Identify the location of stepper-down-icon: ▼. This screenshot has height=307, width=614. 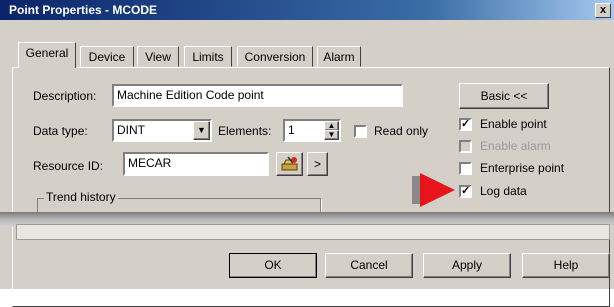
(331, 135).